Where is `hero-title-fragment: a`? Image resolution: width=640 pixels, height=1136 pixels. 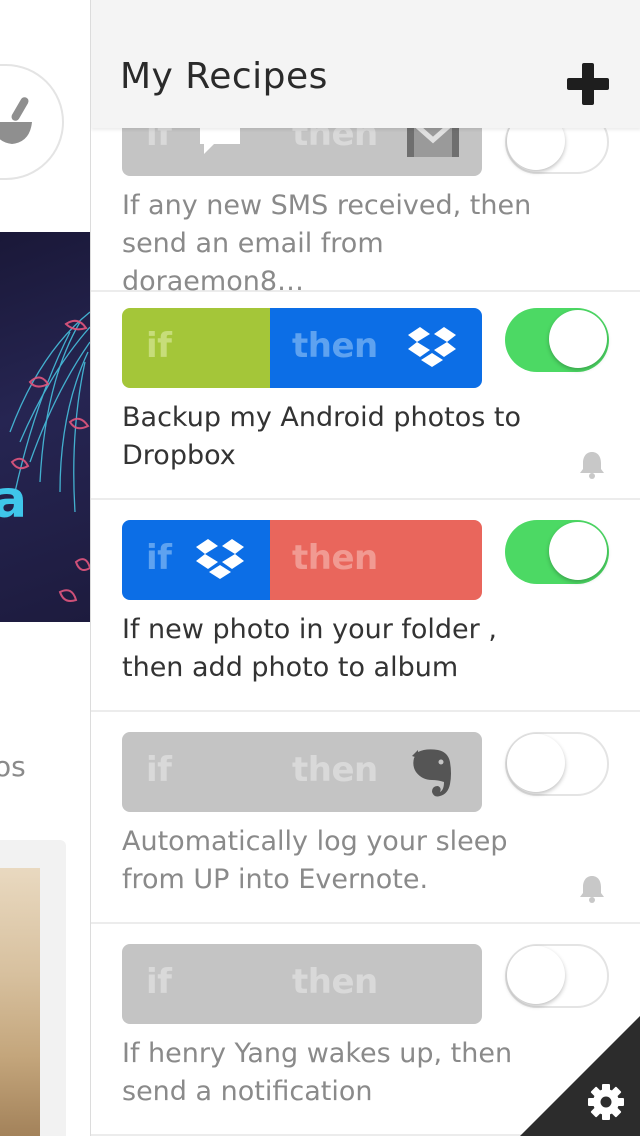 hero-title-fragment: a is located at coordinates (14, 500).